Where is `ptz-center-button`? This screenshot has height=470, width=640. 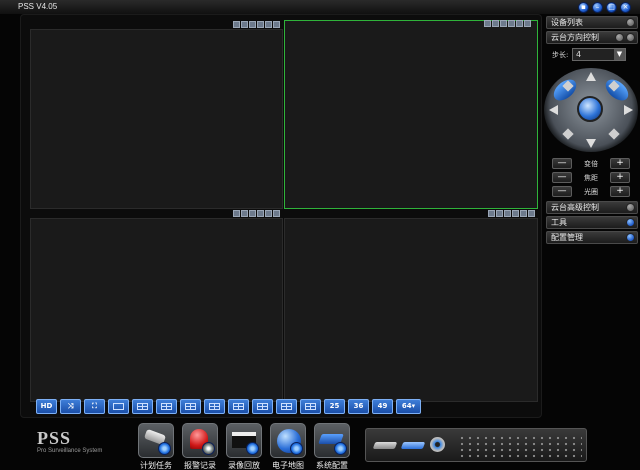 ptz-center-button is located at coordinates (590, 109).